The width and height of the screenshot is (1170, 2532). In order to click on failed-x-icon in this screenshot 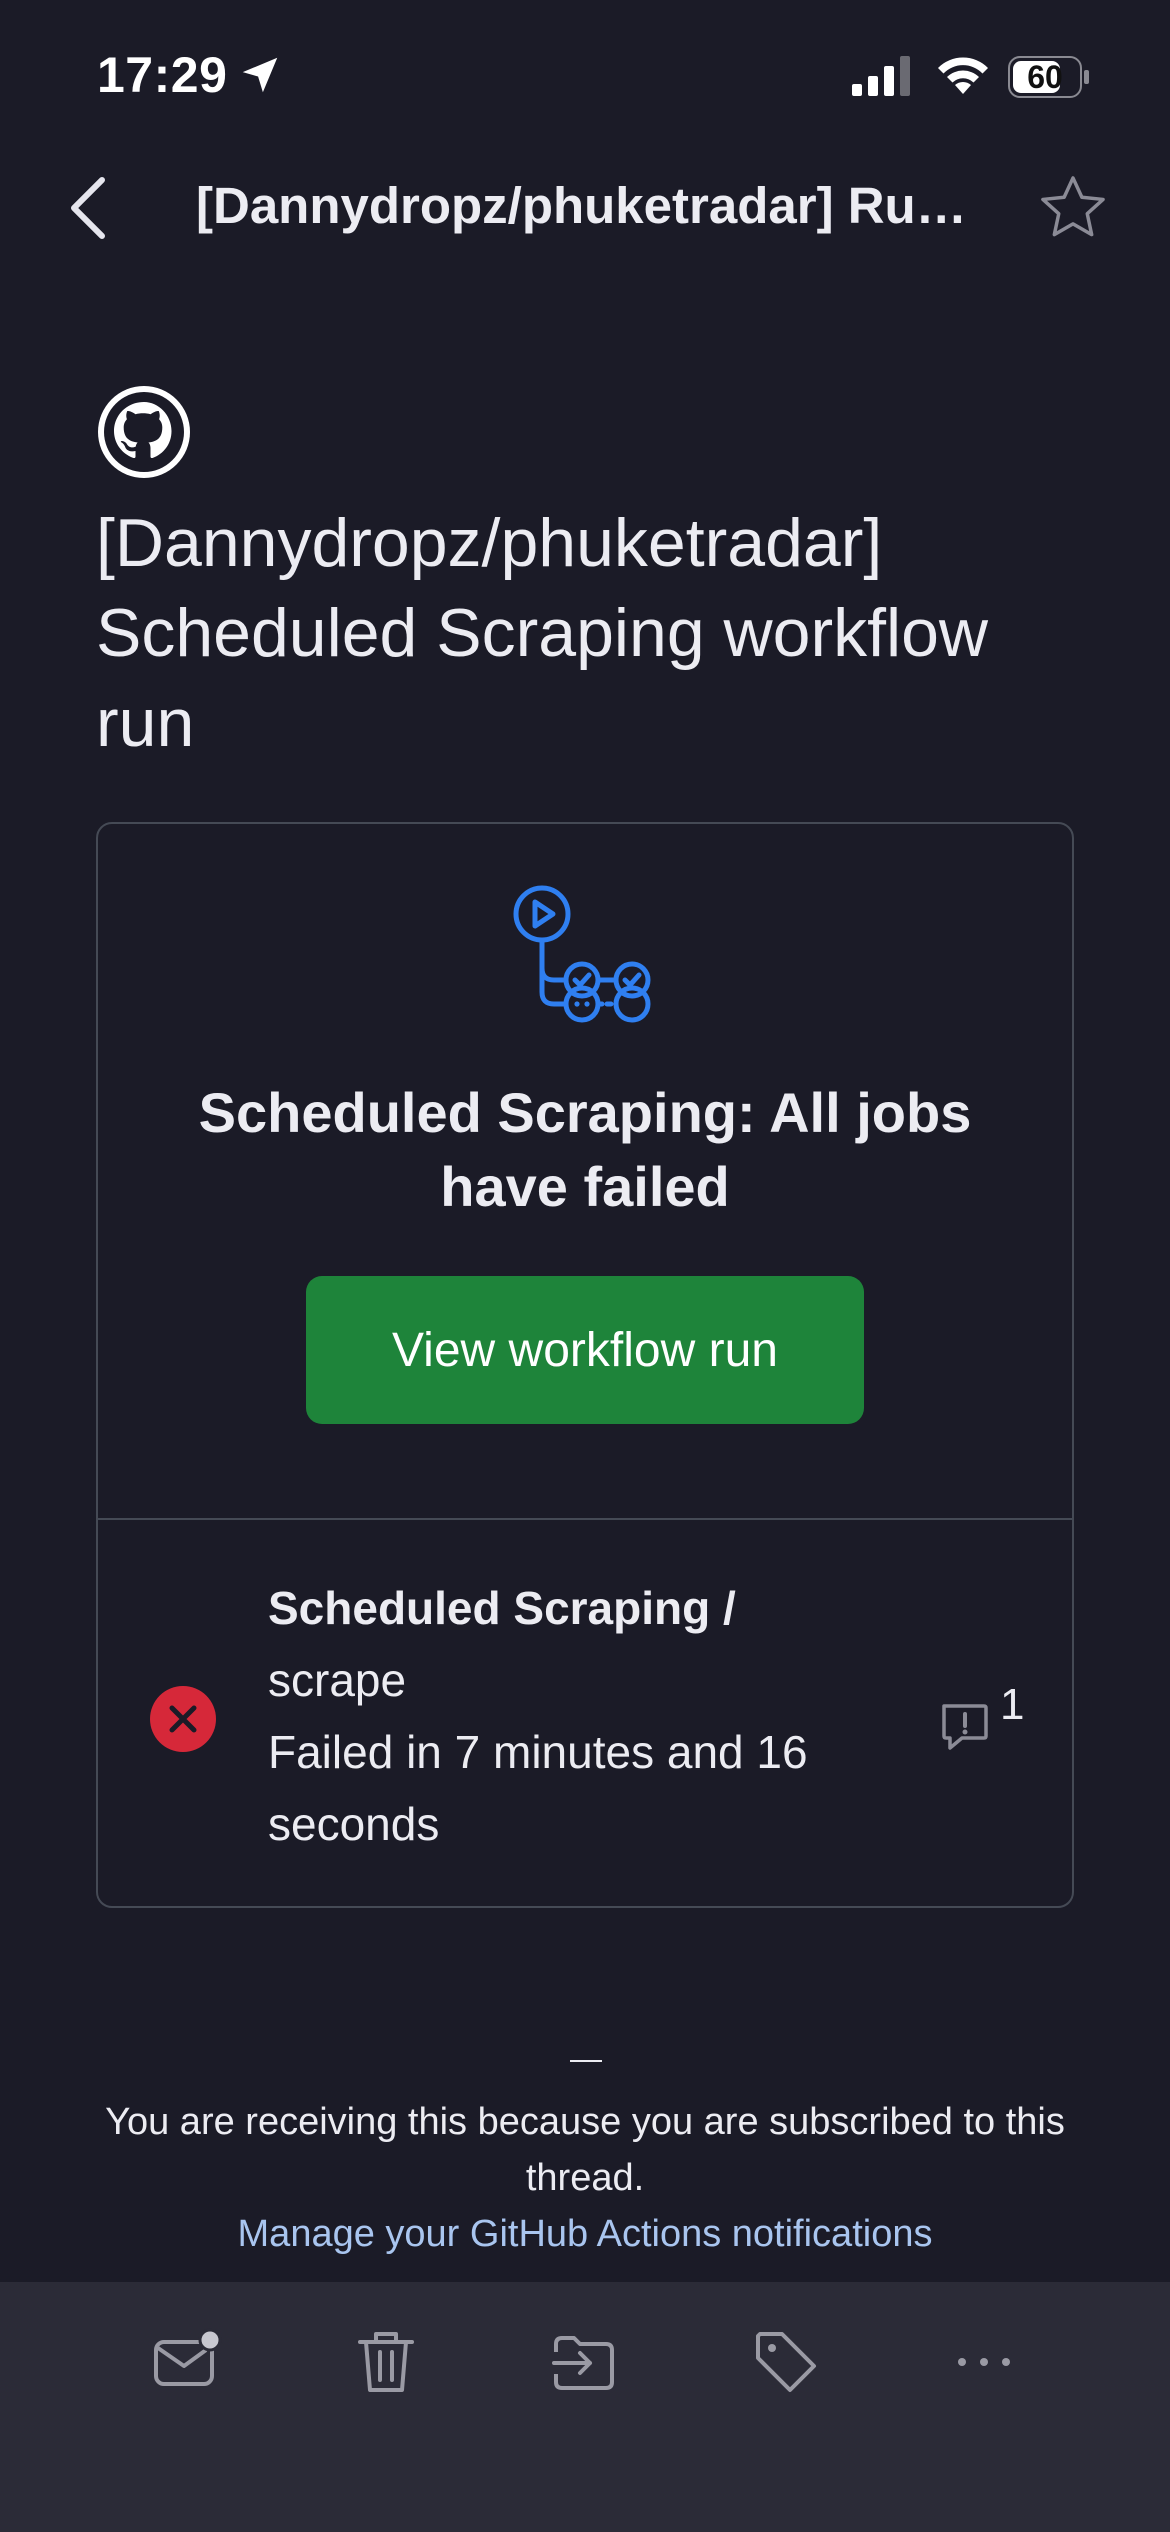, I will do `click(183, 1719)`.